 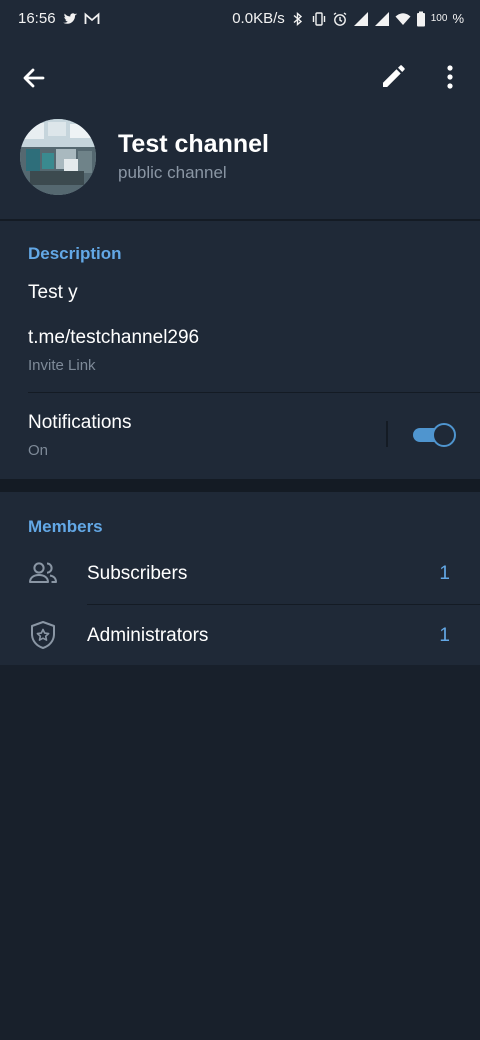 I want to click on more-vert-icon, so click(x=450, y=77).